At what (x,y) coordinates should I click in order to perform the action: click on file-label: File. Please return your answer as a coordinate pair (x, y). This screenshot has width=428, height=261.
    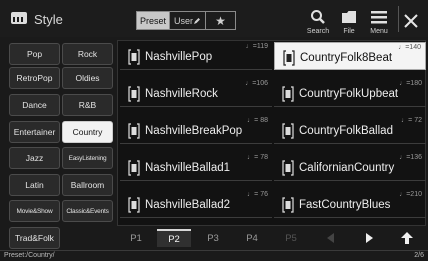
    Looking at the image, I should click on (349, 31).